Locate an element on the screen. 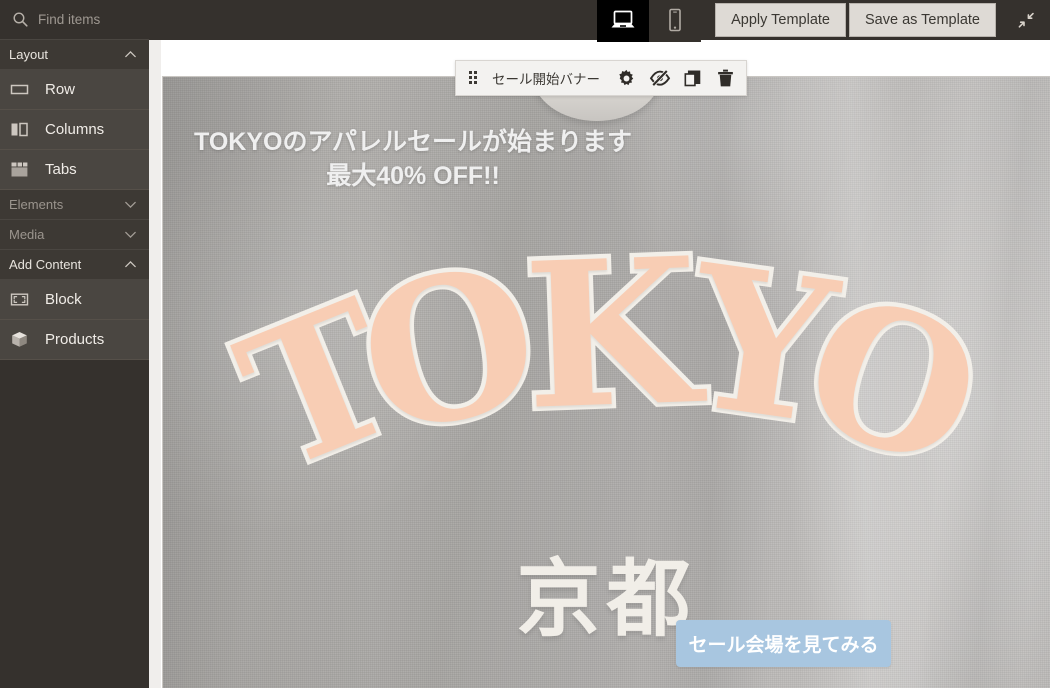 Image resolution: width=1050 pixels, height=688 pixels. sidebar-section-label: Media is located at coordinates (27, 234).